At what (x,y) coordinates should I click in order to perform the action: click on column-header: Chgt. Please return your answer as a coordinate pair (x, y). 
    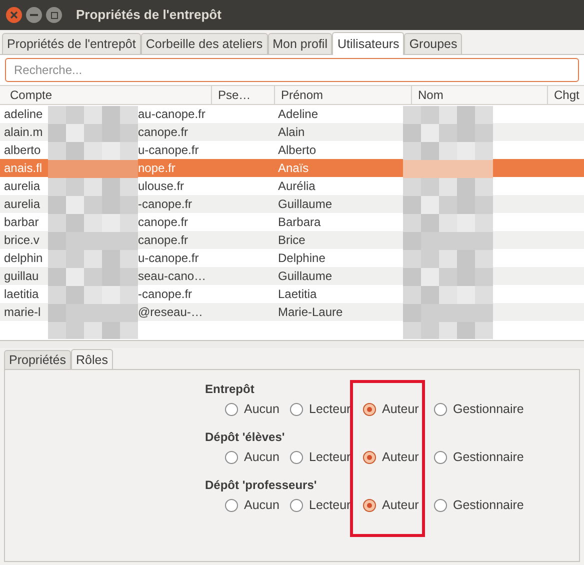
    Looking at the image, I should click on (566, 95).